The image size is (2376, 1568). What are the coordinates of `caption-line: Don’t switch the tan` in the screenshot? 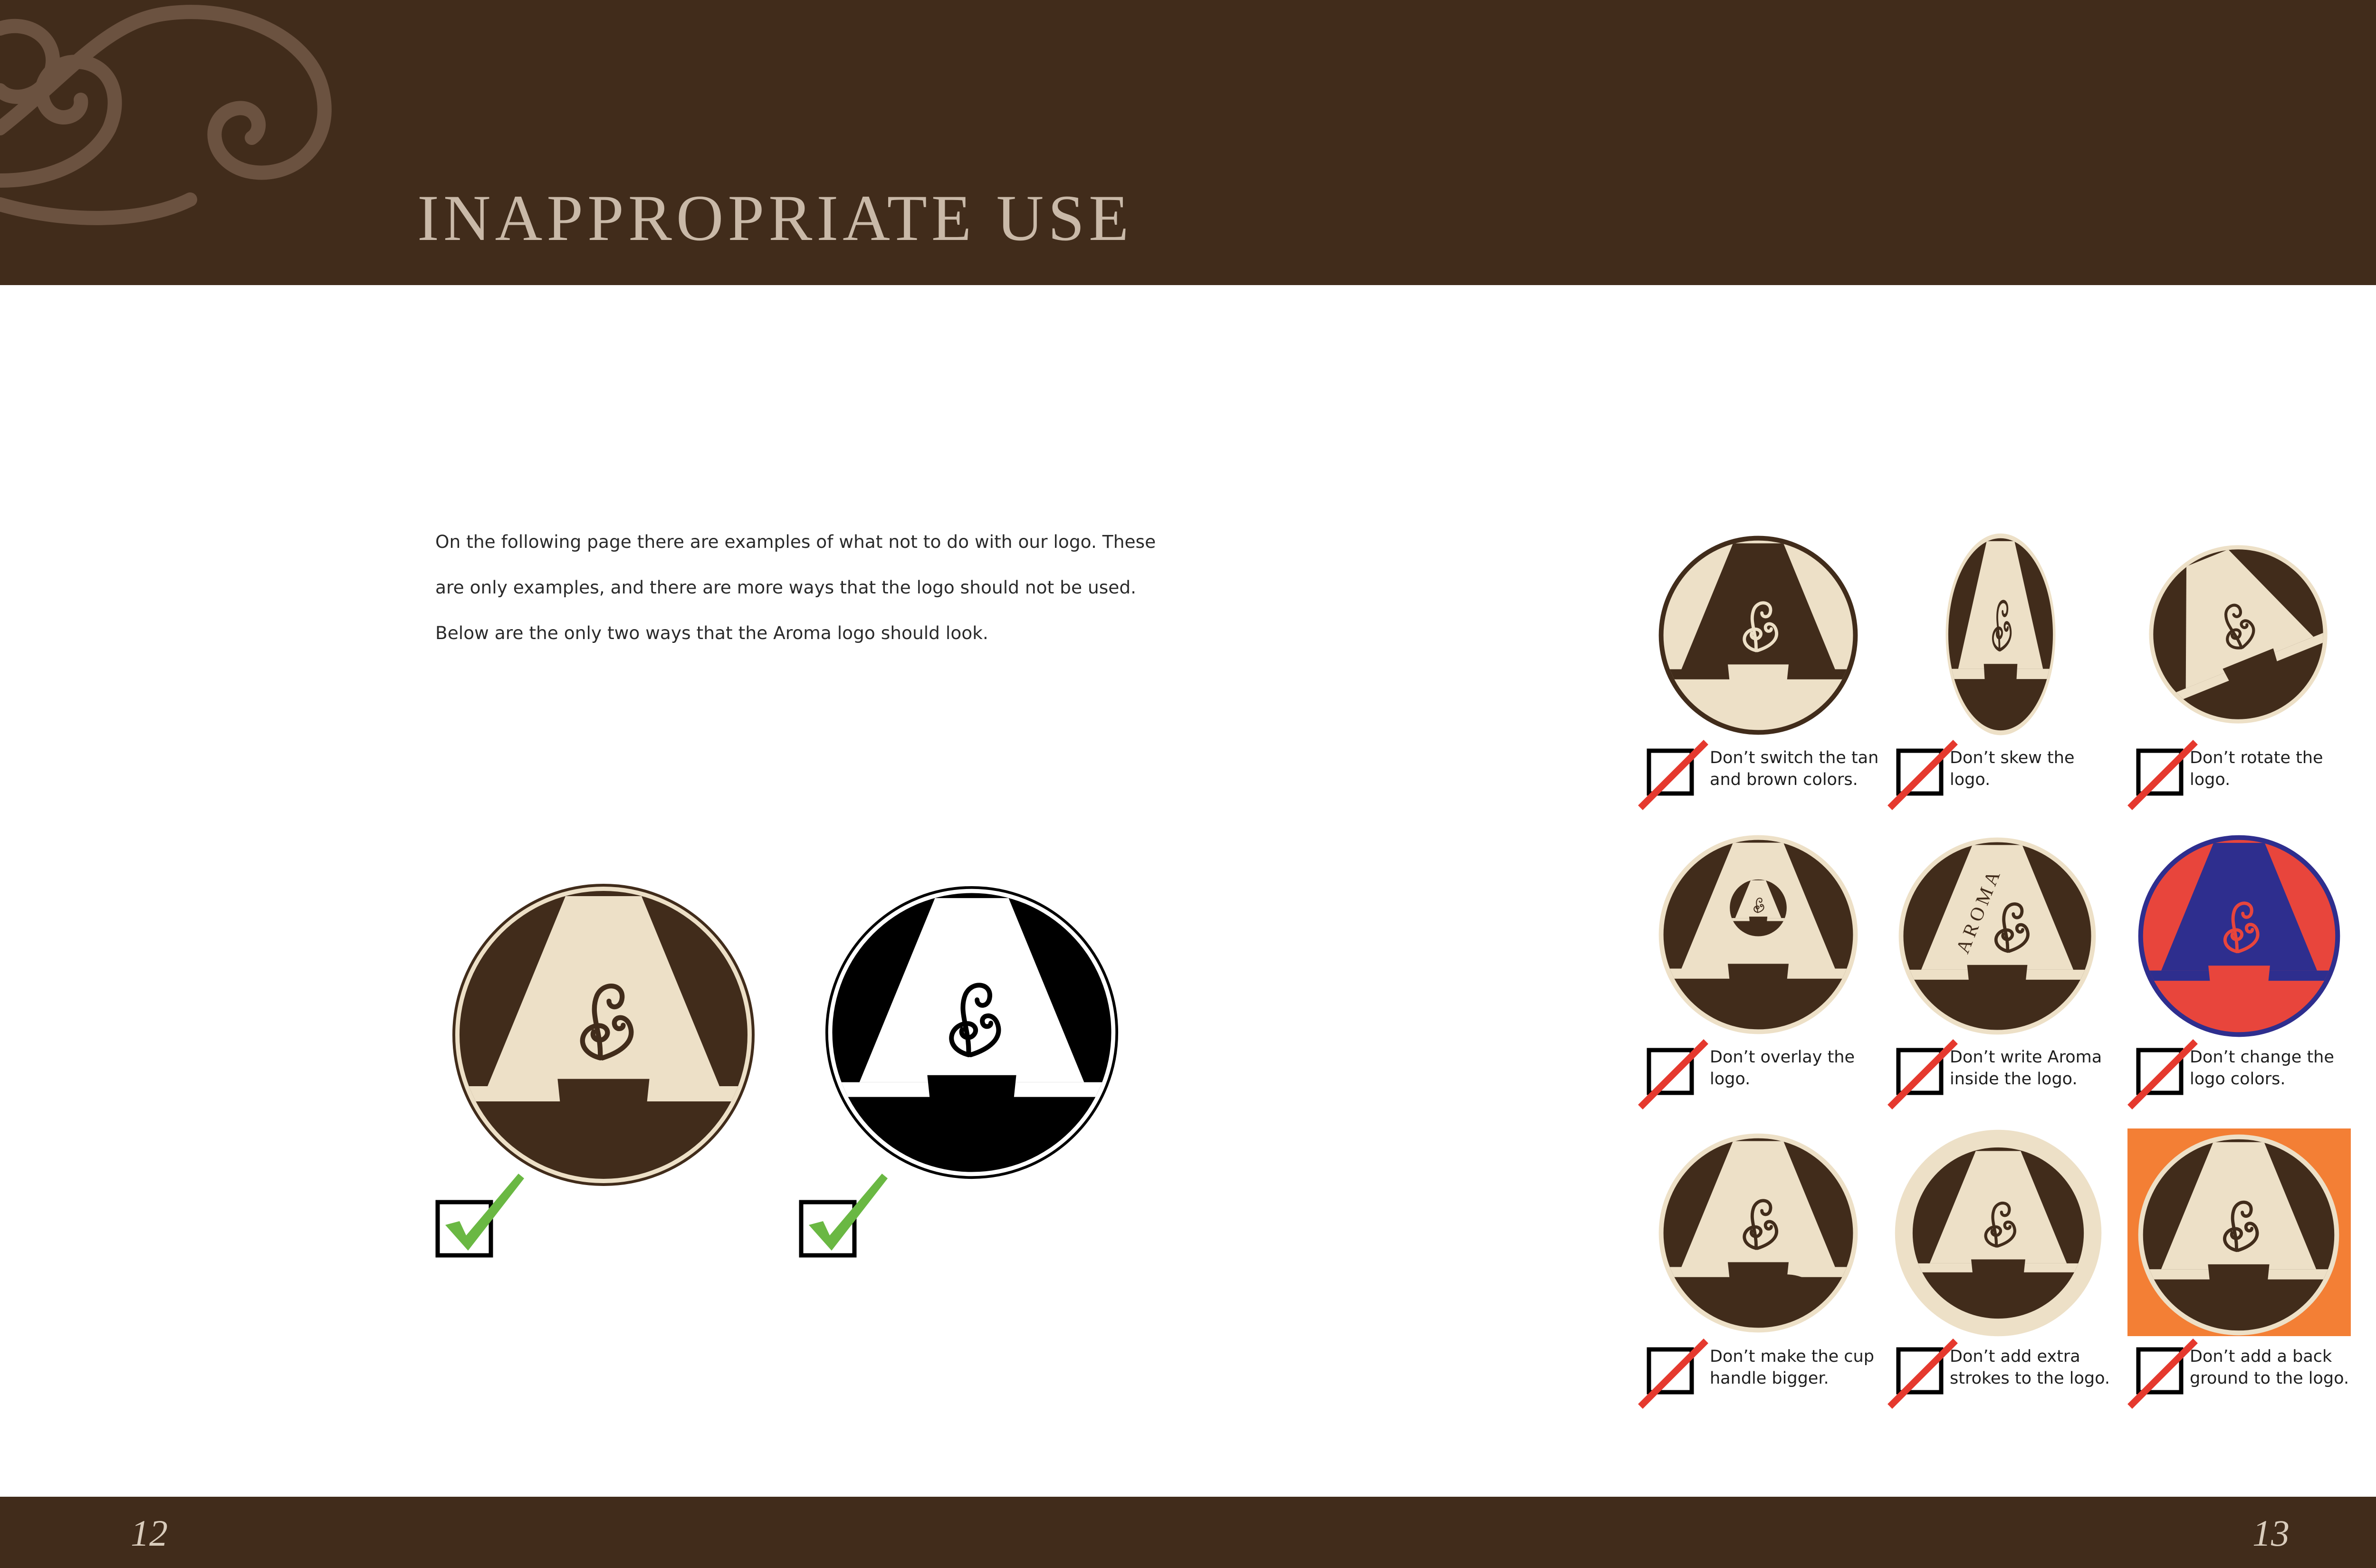 It's located at (1794, 758).